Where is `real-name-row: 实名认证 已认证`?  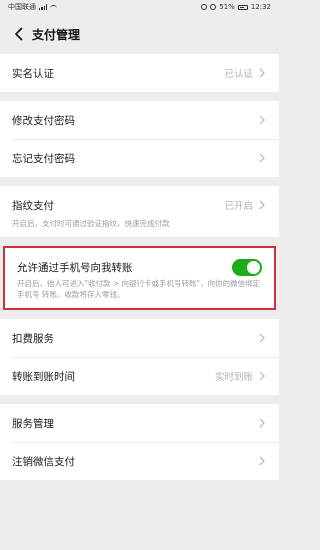 real-name-row: 实名认证 已认证 is located at coordinates (139, 73).